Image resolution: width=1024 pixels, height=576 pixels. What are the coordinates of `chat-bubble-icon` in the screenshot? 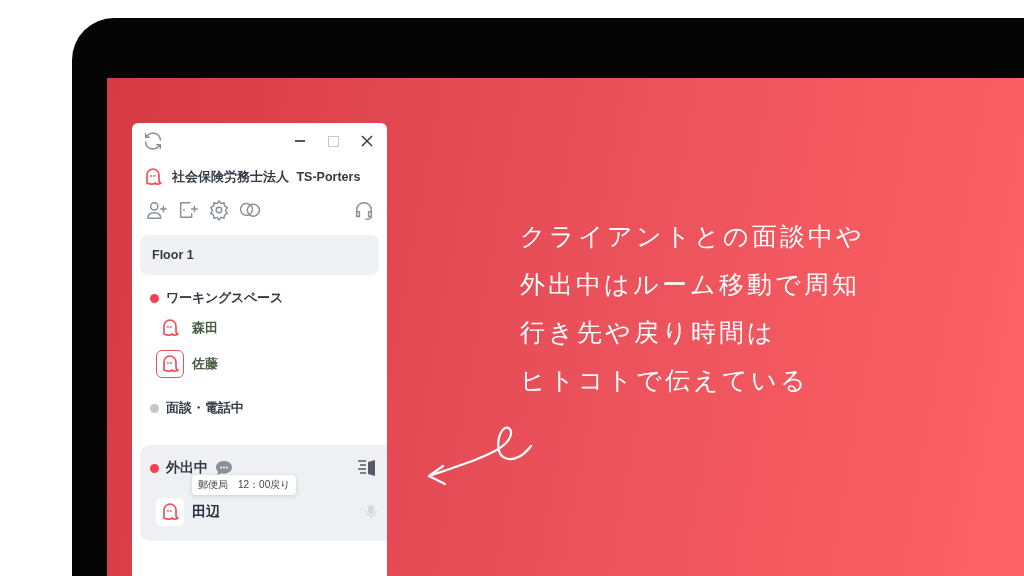 It's located at (224, 468).